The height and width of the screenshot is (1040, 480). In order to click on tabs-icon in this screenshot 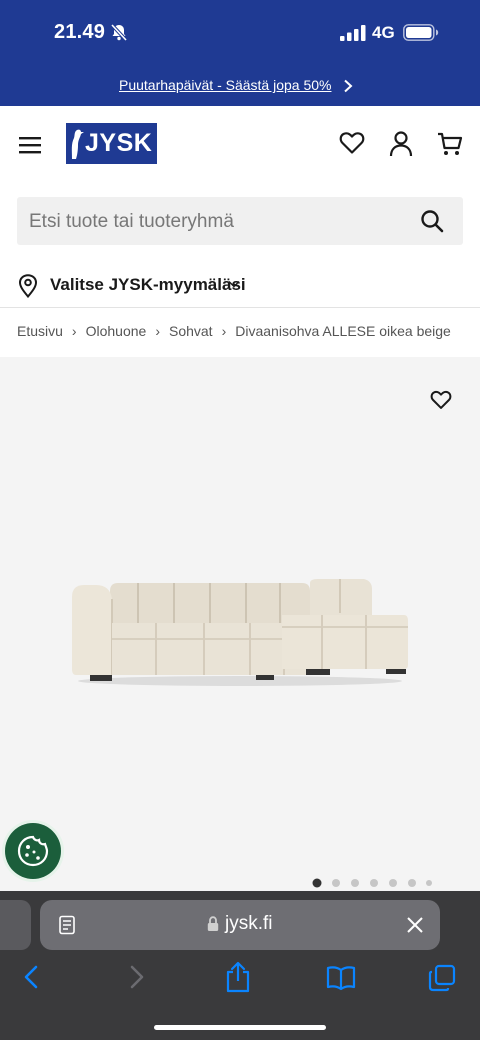, I will do `click(442, 978)`.